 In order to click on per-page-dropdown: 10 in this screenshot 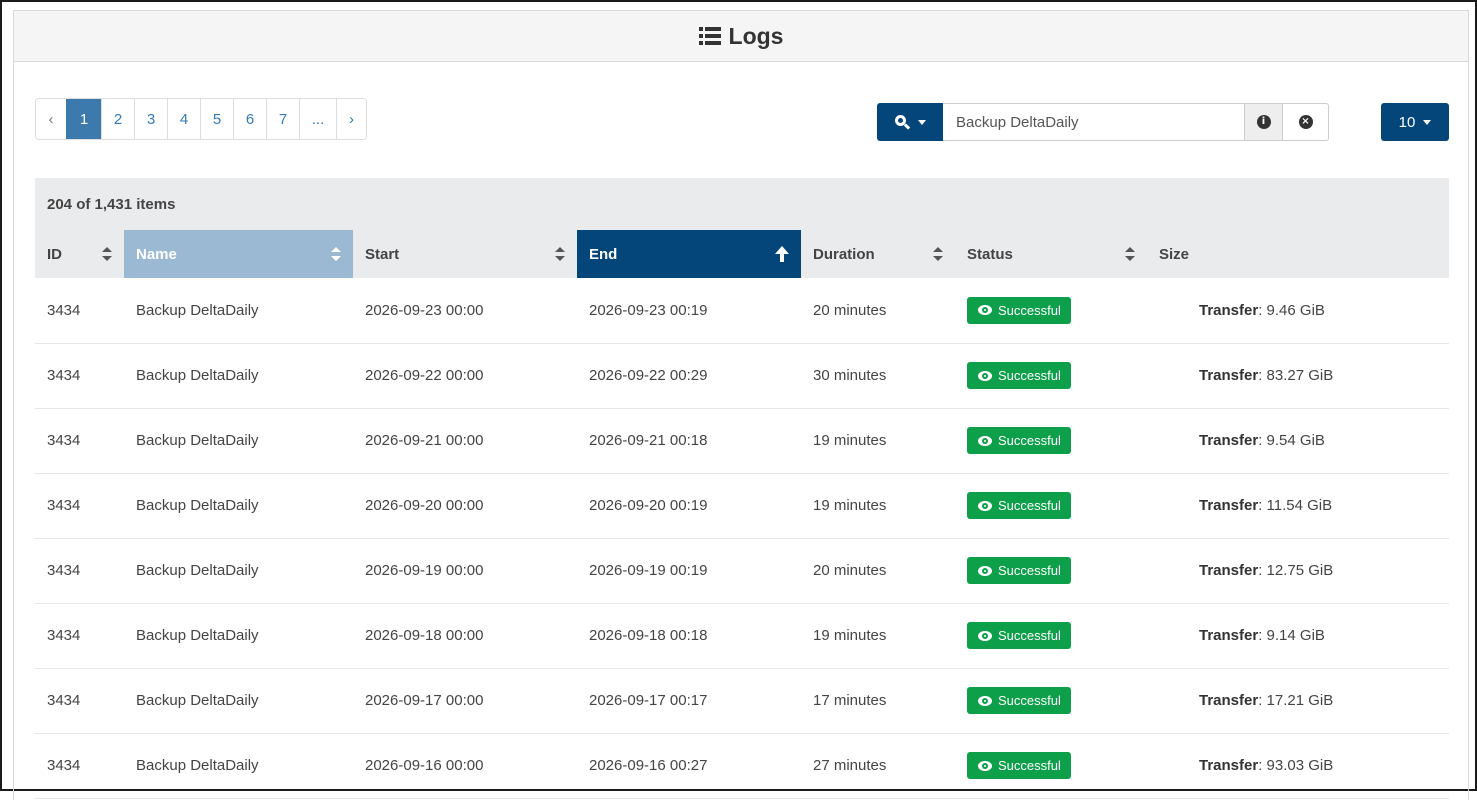, I will do `click(1415, 122)`.